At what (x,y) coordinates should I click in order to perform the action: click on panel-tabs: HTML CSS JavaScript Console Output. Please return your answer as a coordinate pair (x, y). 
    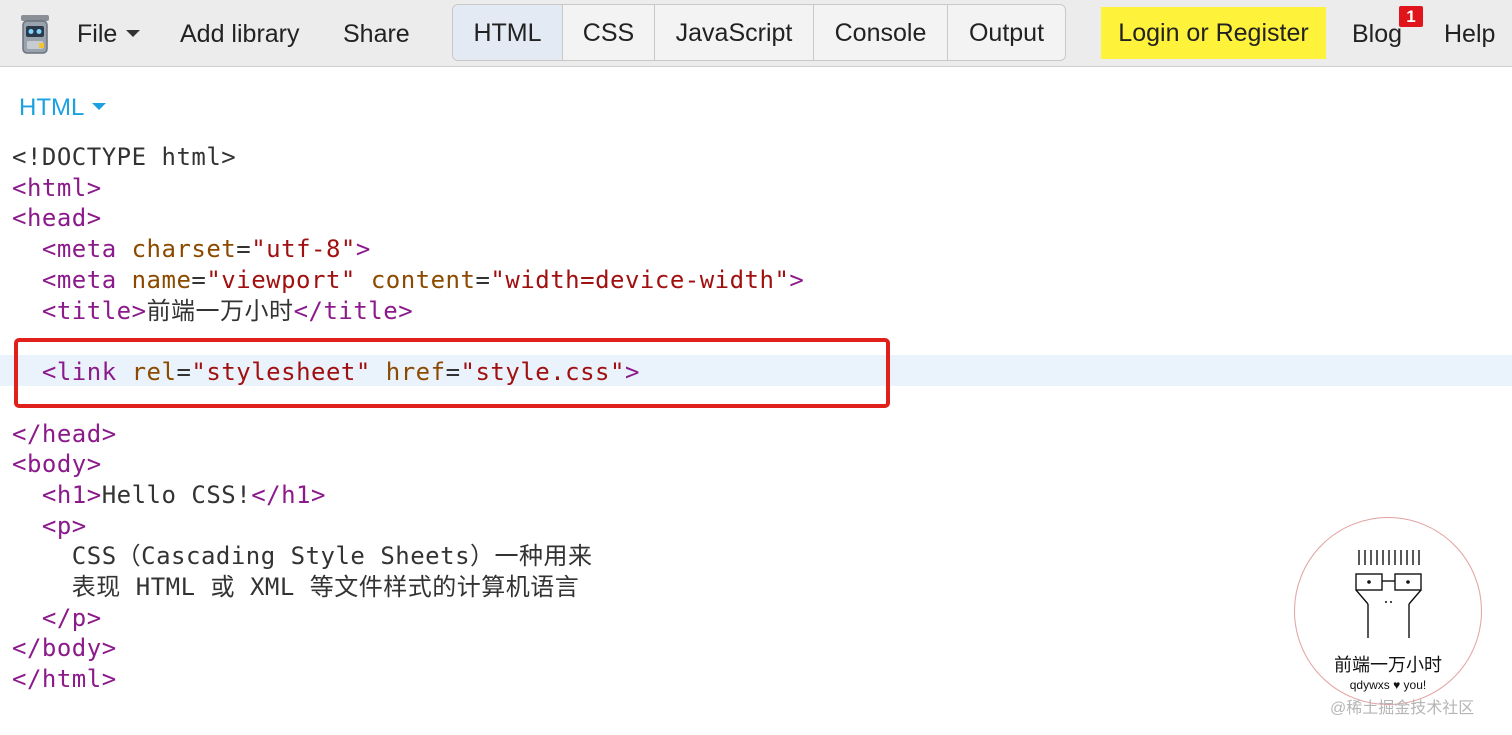
    Looking at the image, I should click on (759, 32).